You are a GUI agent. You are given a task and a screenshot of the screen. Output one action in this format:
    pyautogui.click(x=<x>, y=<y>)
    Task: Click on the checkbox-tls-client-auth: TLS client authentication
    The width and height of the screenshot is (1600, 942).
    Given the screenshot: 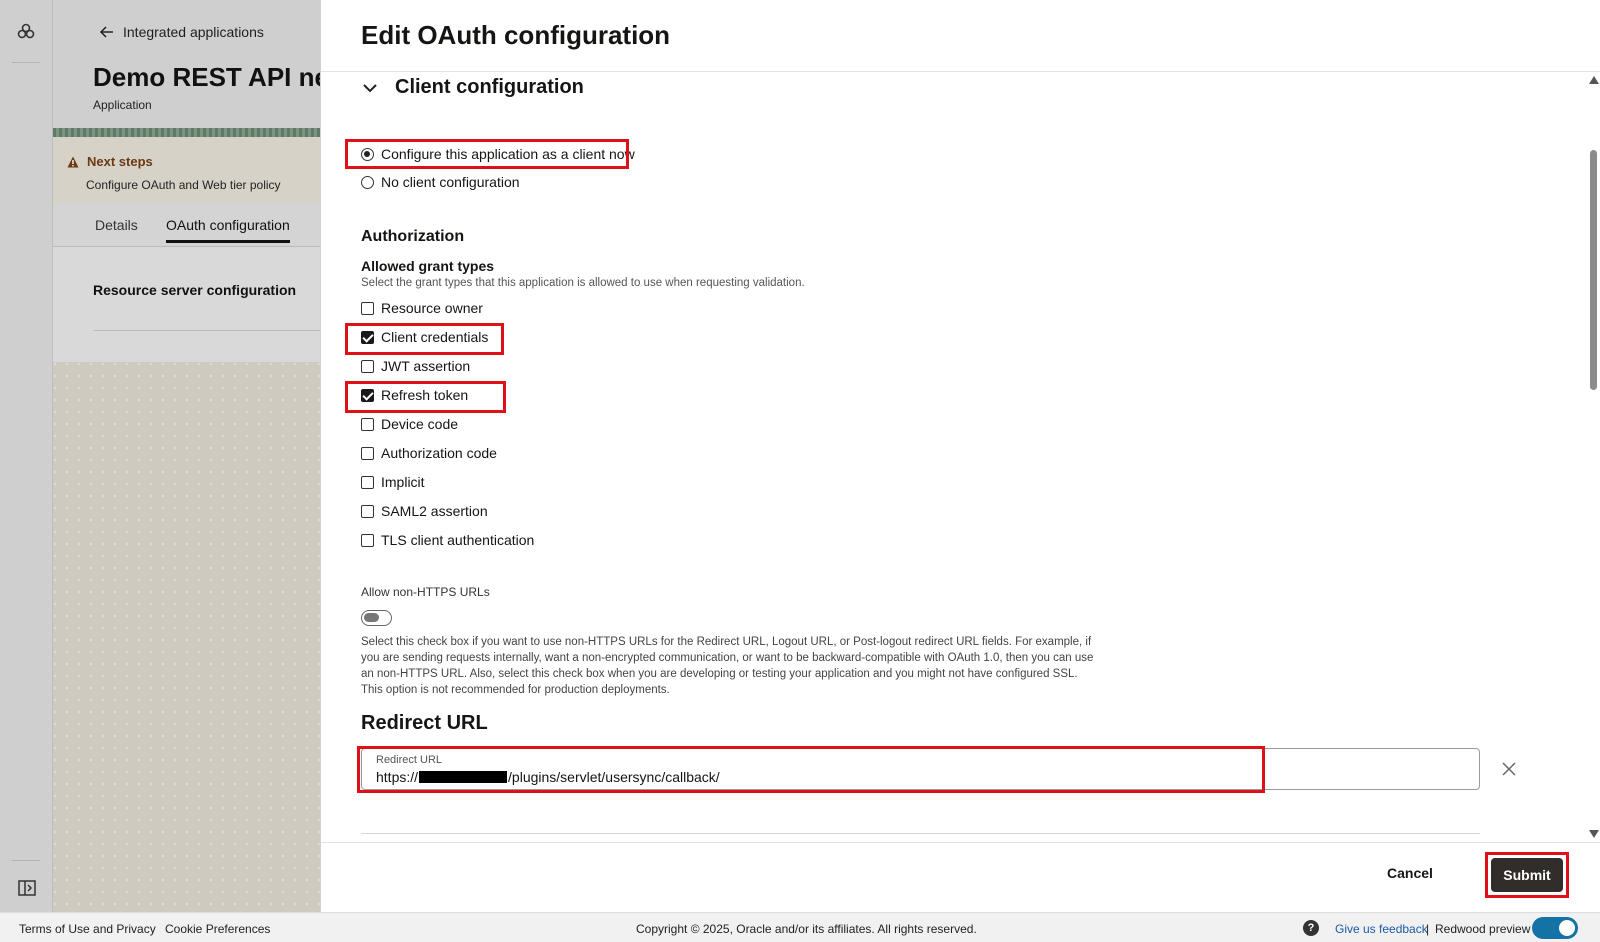 What is the action you would take?
    pyautogui.click(x=447, y=540)
    